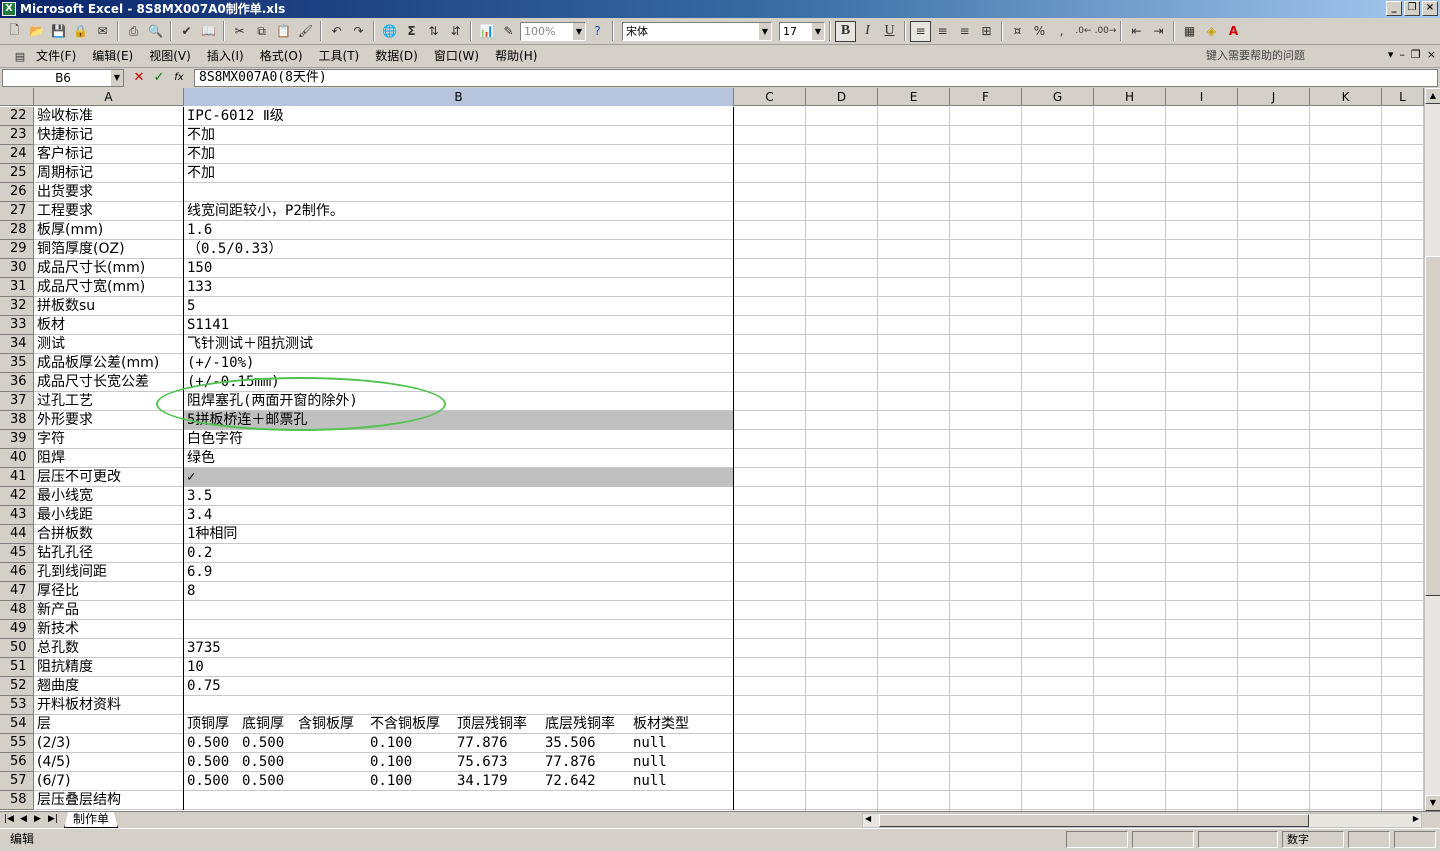  I want to click on menu-view: 视图(V), so click(170, 56).